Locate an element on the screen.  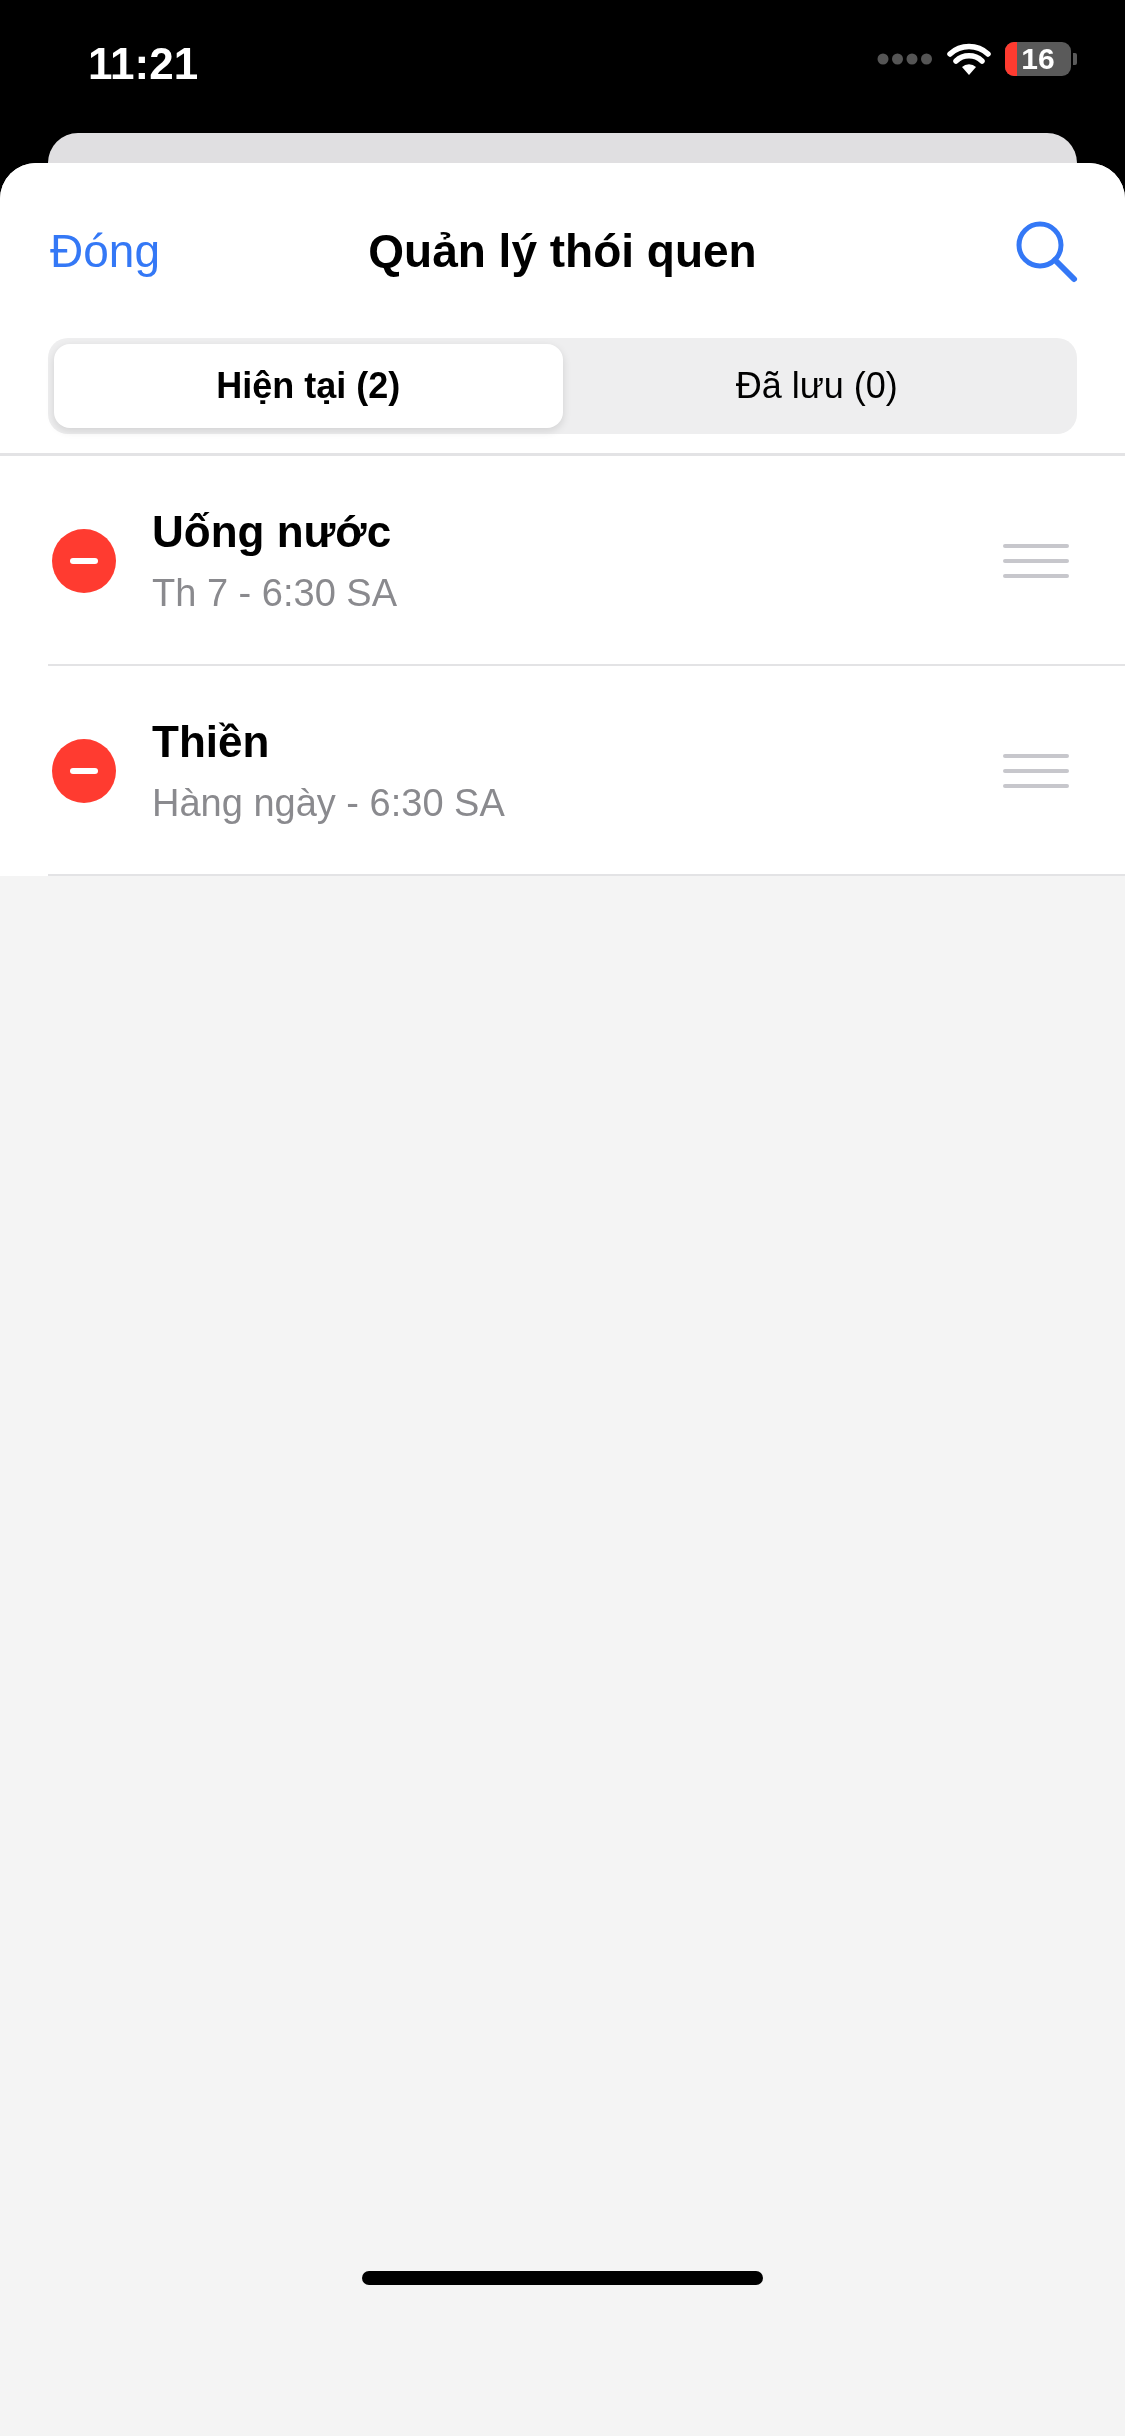
segment-tab: Đã lưu (0) is located at coordinates (816, 386).